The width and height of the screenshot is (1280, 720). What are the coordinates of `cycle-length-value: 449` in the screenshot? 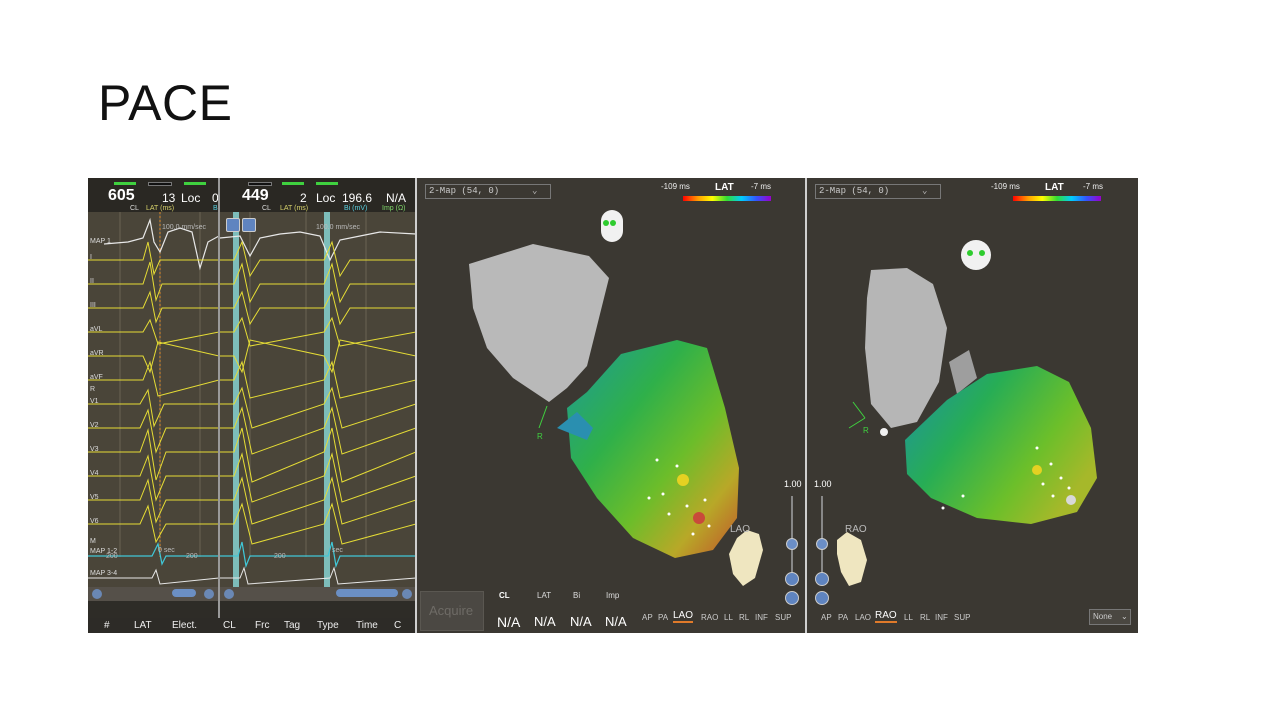 It's located at (255, 195).